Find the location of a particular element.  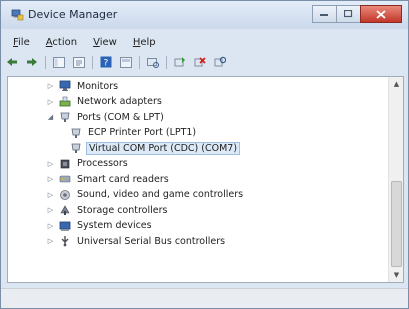

device-category: ◢ Ports (COM & LPT) is located at coordinates (106, 117).